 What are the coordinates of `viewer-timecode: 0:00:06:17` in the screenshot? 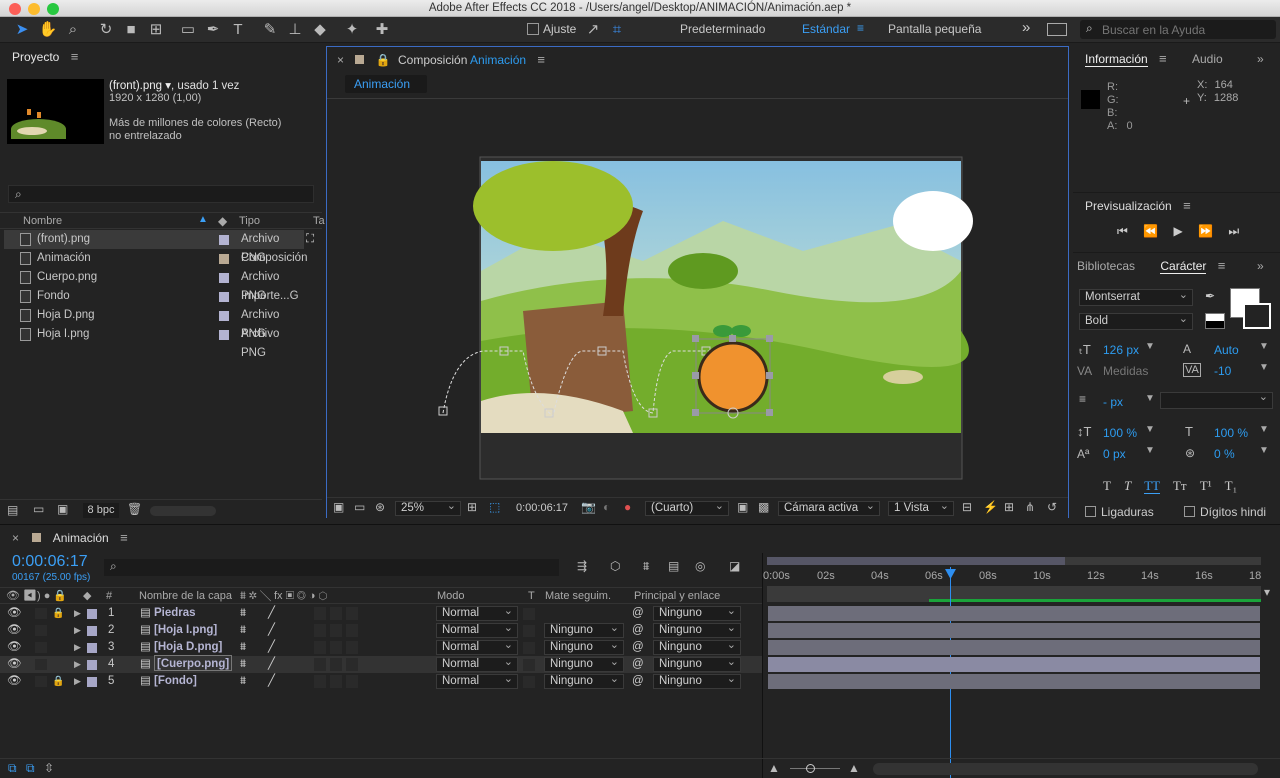 It's located at (542, 508).